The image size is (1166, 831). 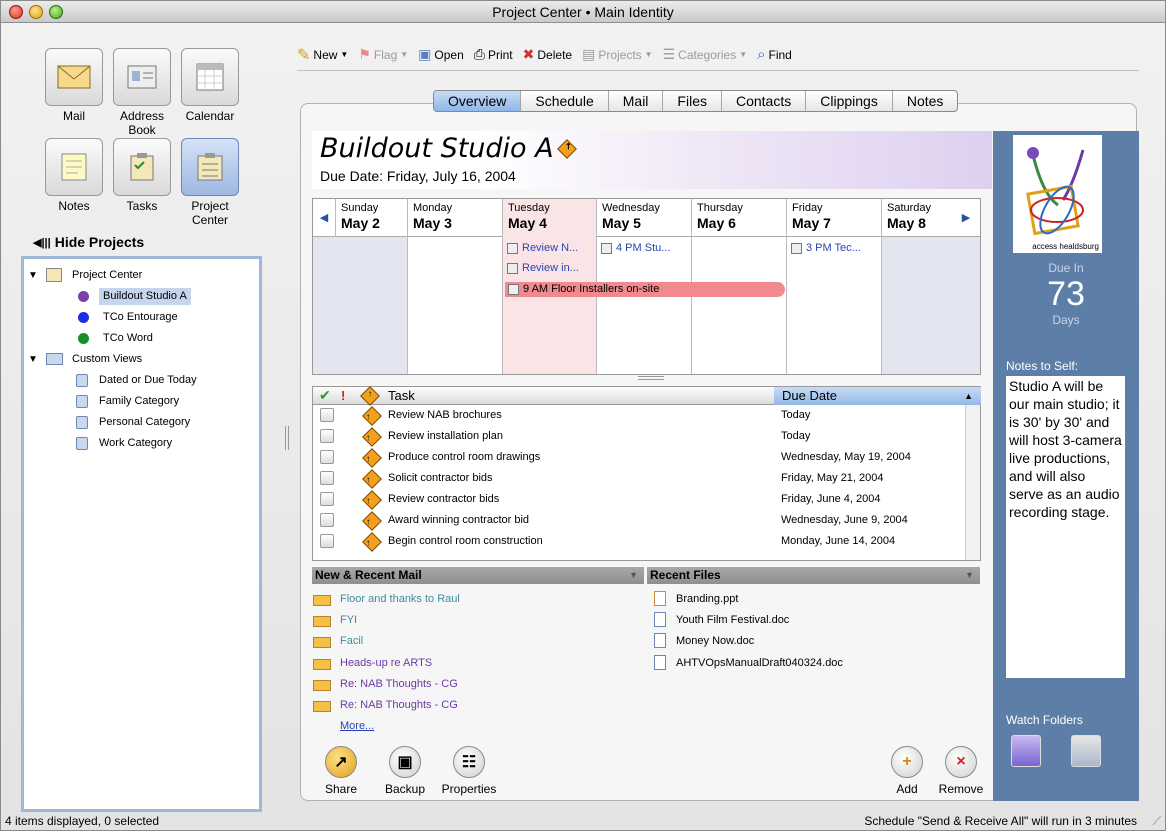 I want to click on tab-schedule: Schedule, so click(x=565, y=101).